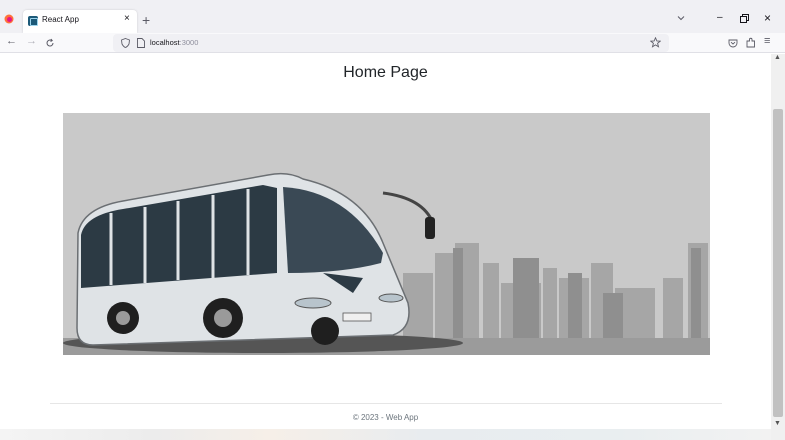  I want to click on url-host: localhost, so click(165, 42).